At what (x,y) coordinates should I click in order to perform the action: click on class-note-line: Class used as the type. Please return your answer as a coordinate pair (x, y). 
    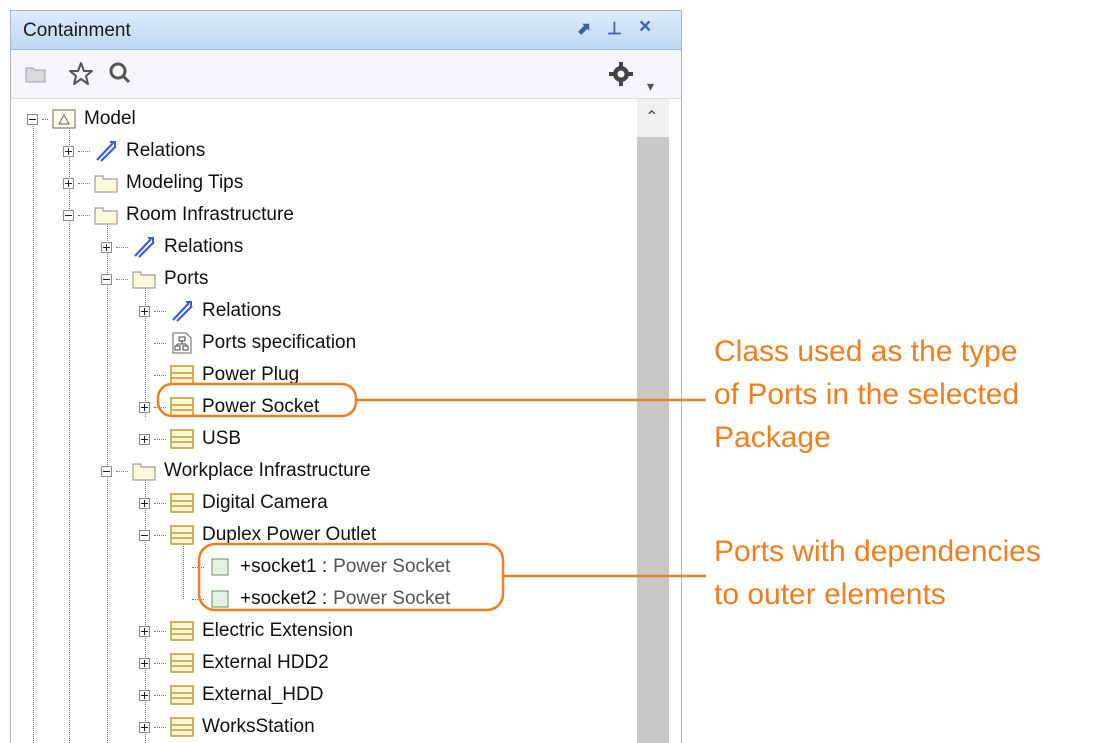
    Looking at the image, I should click on (866, 351).